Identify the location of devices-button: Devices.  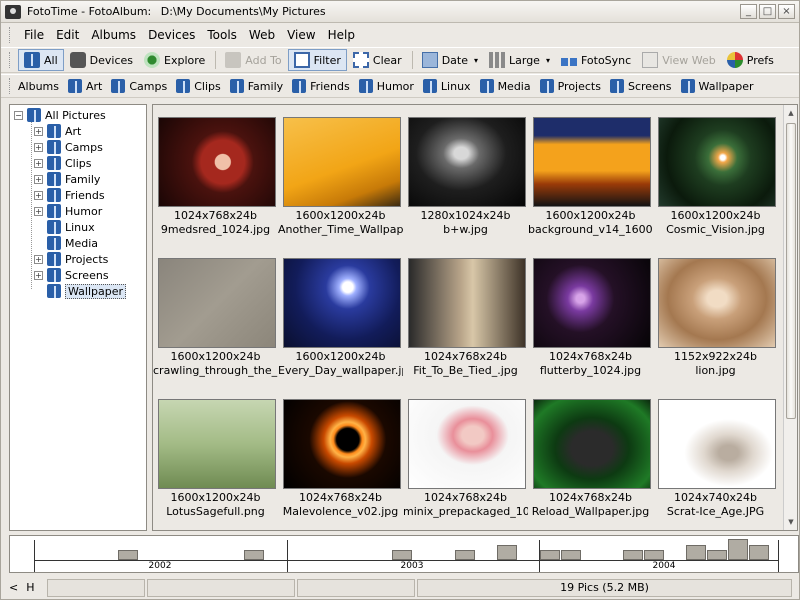
(101, 60).